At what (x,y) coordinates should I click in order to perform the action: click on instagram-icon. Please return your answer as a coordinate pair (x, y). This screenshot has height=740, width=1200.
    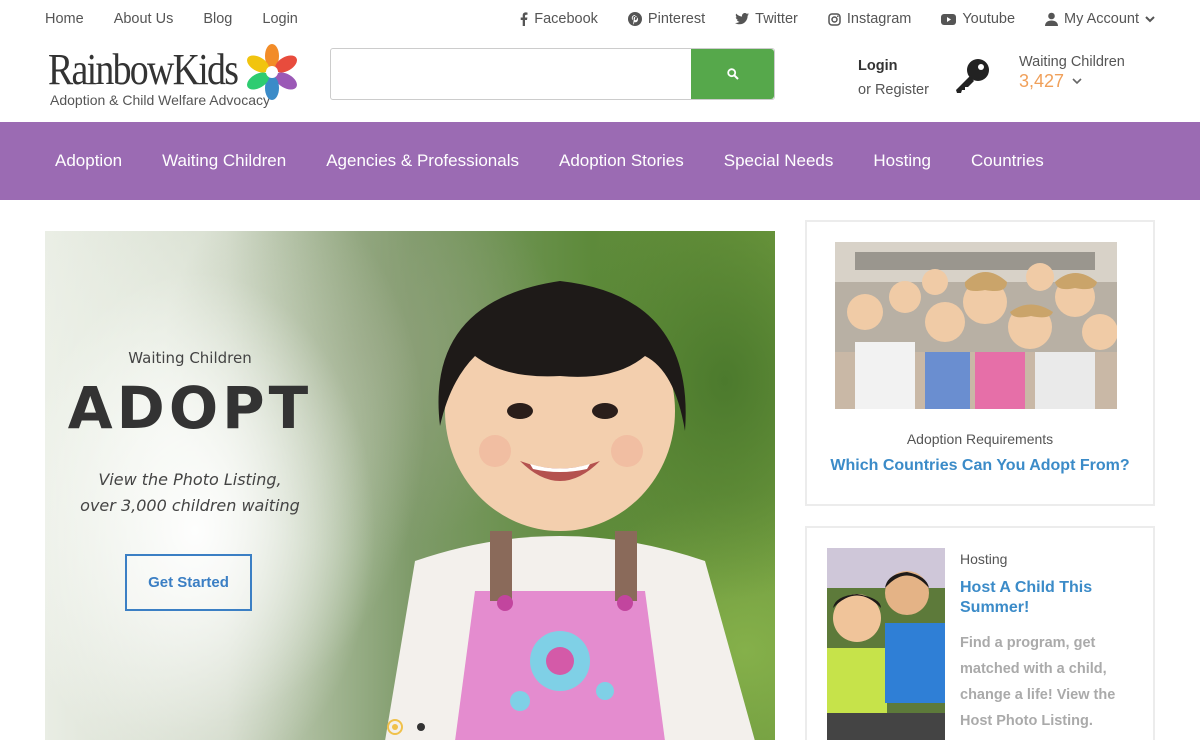
    Looking at the image, I should click on (834, 19).